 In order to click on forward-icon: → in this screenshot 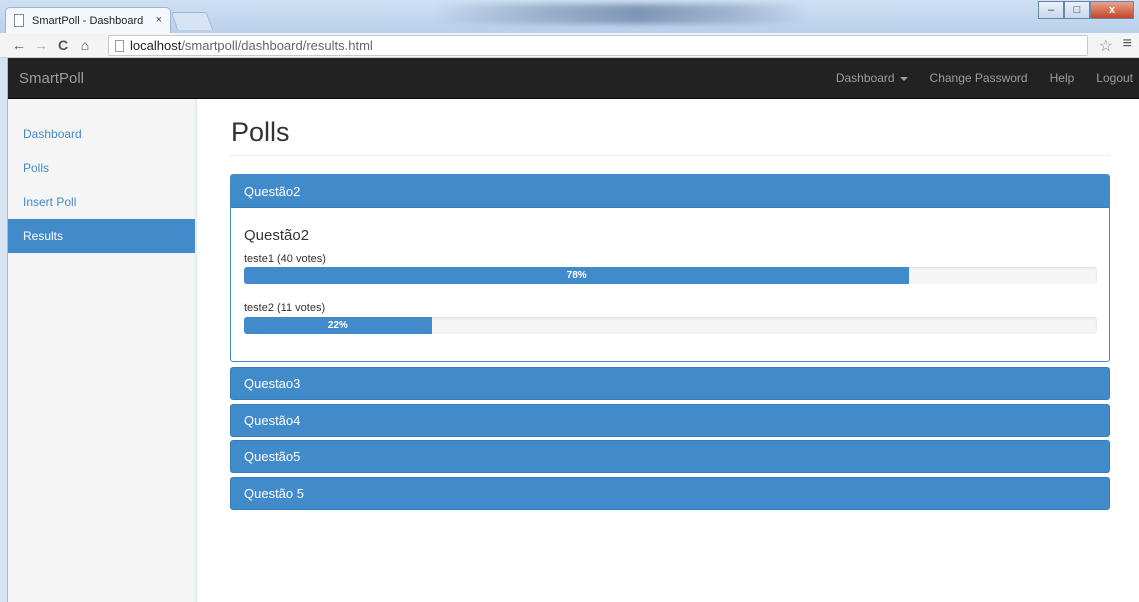, I will do `click(41, 45)`.